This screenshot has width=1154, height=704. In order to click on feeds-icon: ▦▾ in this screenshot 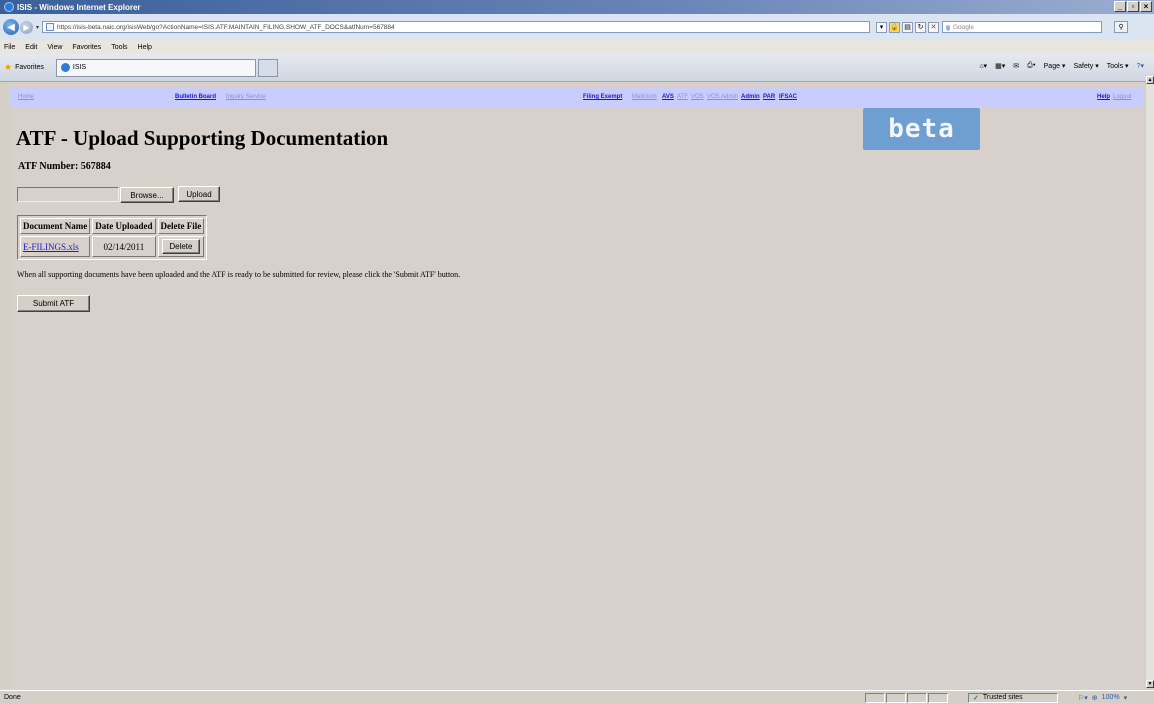, I will do `click(1000, 66)`.